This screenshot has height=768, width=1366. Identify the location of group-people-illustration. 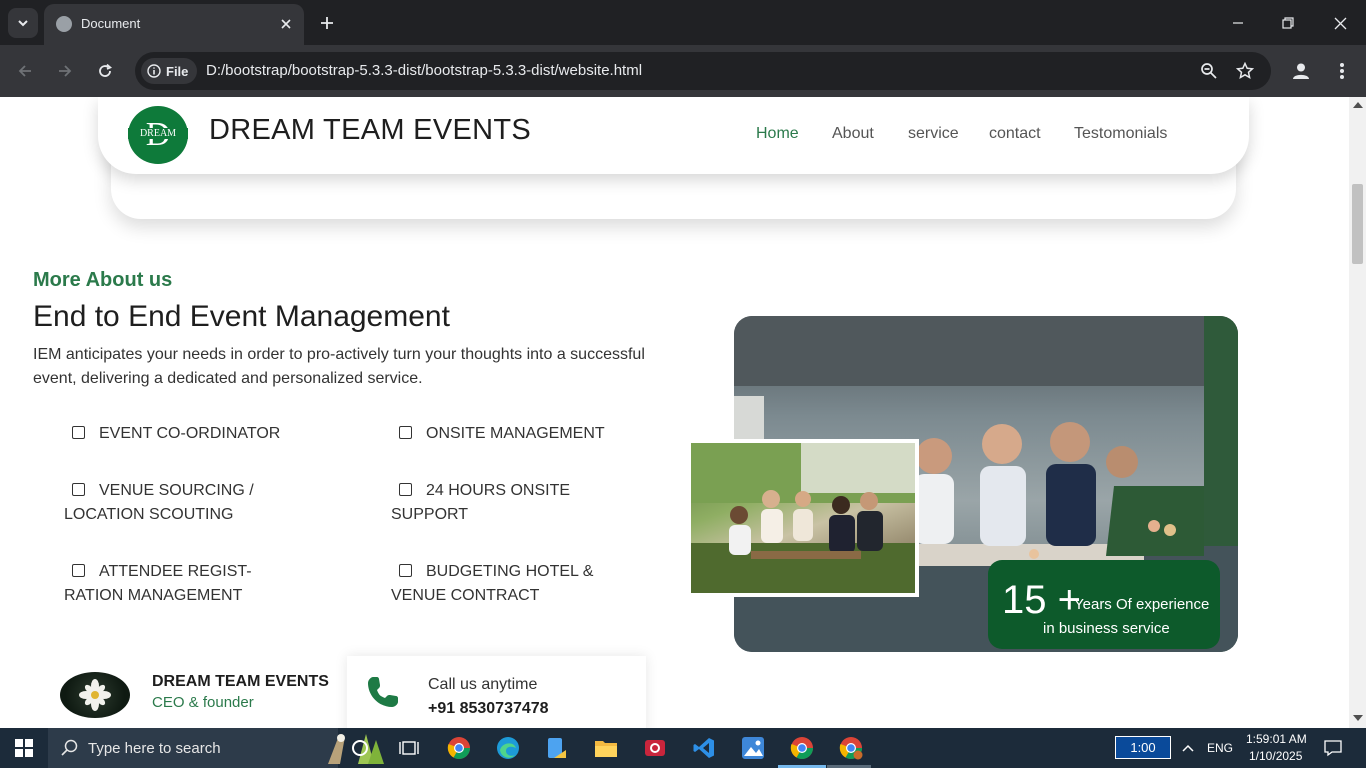
(803, 518).